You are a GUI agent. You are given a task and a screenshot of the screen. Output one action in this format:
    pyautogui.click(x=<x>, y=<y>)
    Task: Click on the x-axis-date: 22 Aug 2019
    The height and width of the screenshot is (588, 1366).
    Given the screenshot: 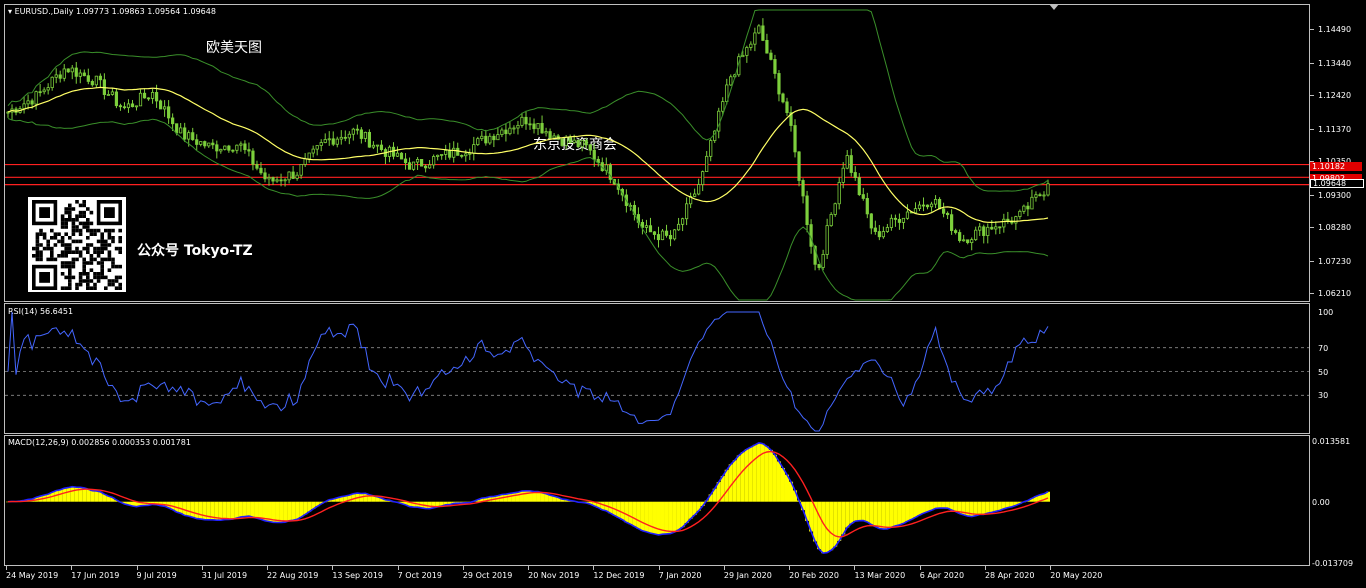 What is the action you would take?
    pyautogui.click(x=293, y=575)
    